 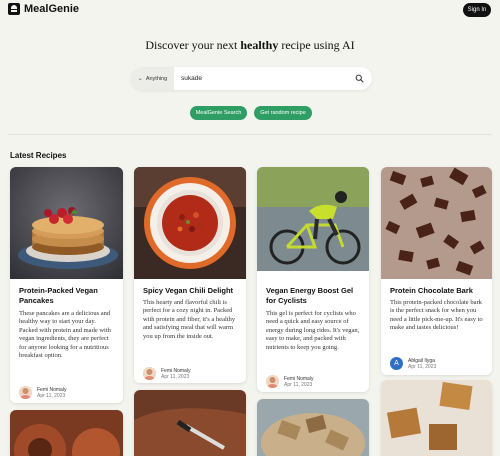 I want to click on search-input, so click(x=261, y=78).